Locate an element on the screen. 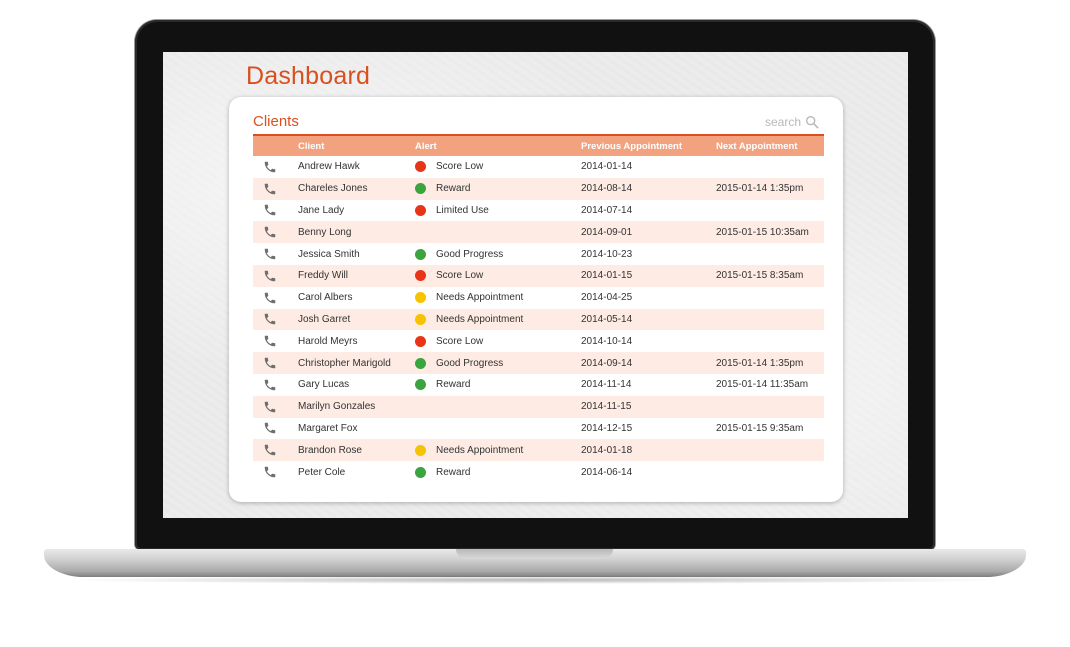  table-row: Harold Meyrs Score Low 2014-10-14 is located at coordinates (538, 341).